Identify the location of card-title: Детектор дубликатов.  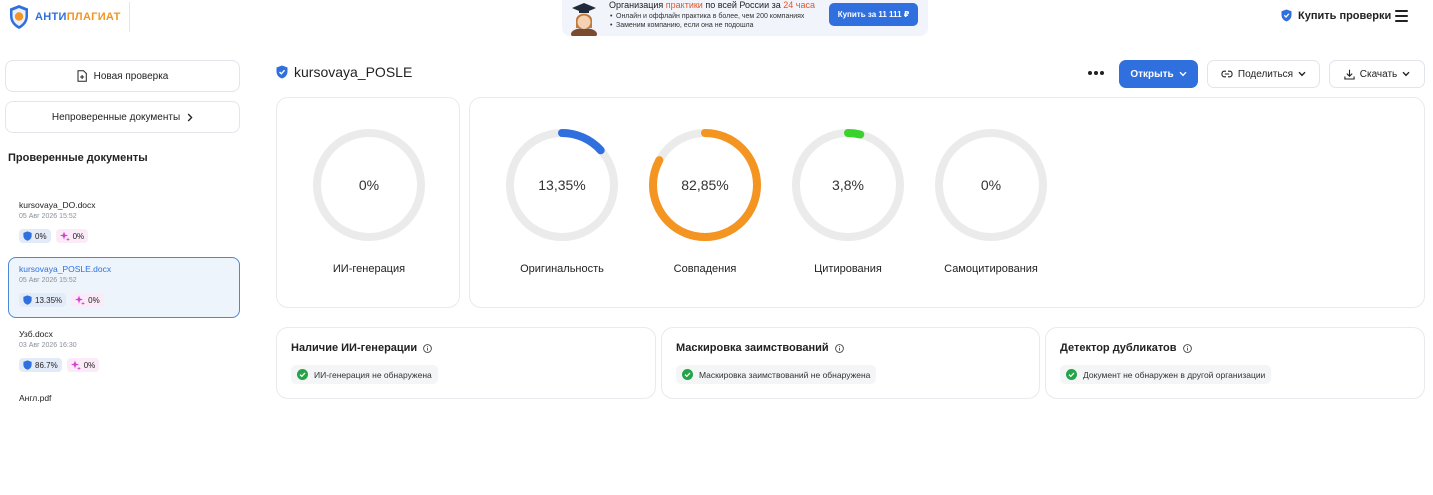
(1118, 348).